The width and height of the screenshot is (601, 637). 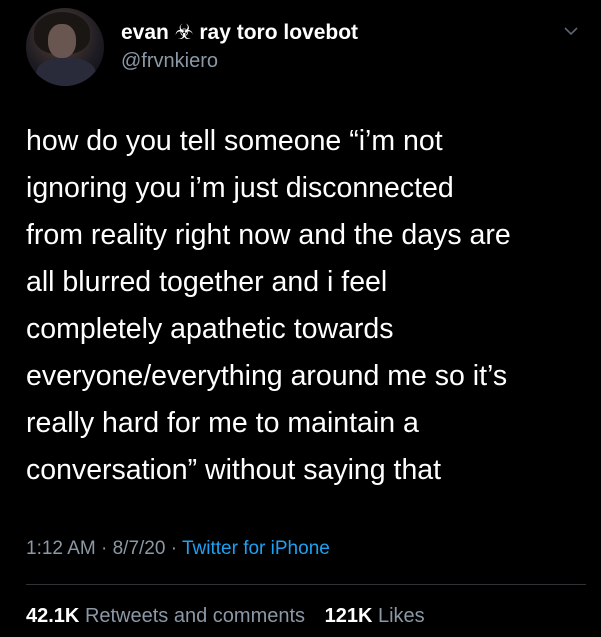 What do you see at coordinates (62, 41) in the screenshot?
I see `avatar-face` at bounding box center [62, 41].